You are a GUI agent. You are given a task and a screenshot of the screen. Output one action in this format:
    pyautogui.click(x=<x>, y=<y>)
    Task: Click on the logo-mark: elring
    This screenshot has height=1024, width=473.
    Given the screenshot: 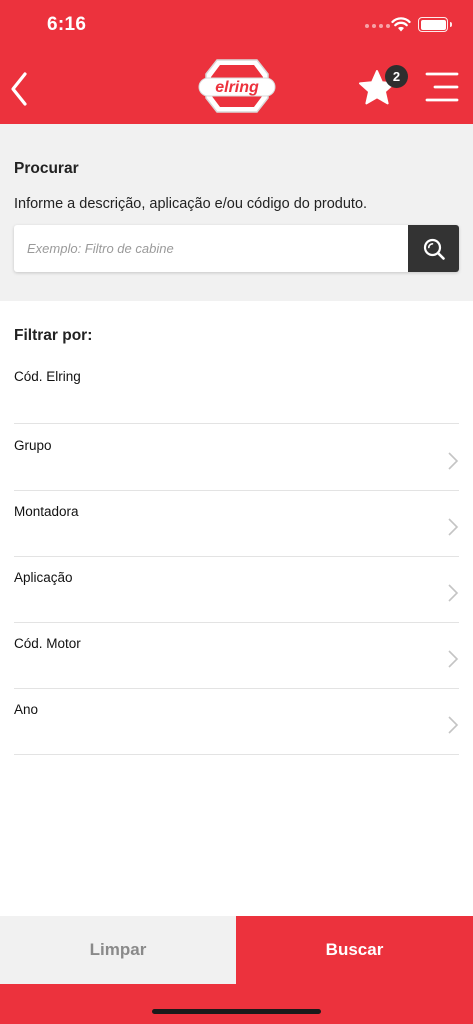 What is the action you would take?
    pyautogui.click(x=237, y=86)
    